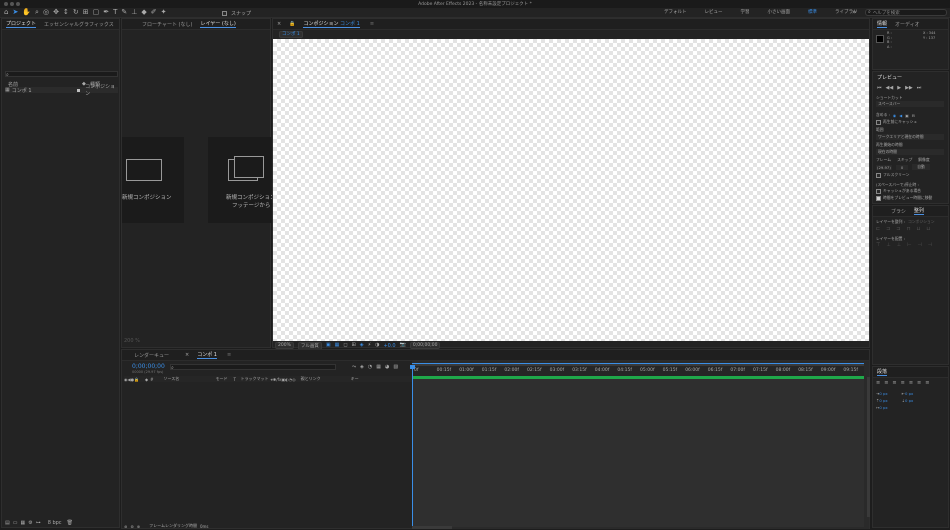  What do you see at coordinates (354, 367) in the screenshot?
I see `comp-mini-flowchart-icon: ⤳` at bounding box center [354, 367].